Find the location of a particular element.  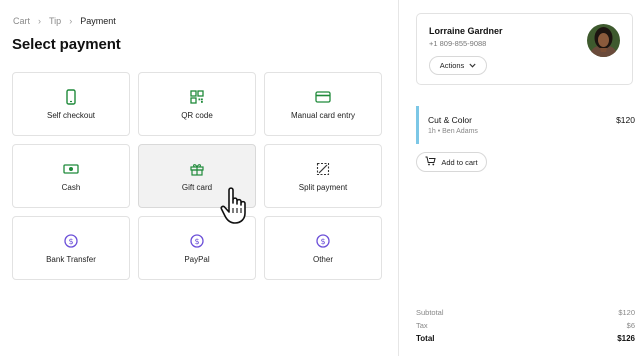

payment-option-label: Gift card is located at coordinates (197, 187).